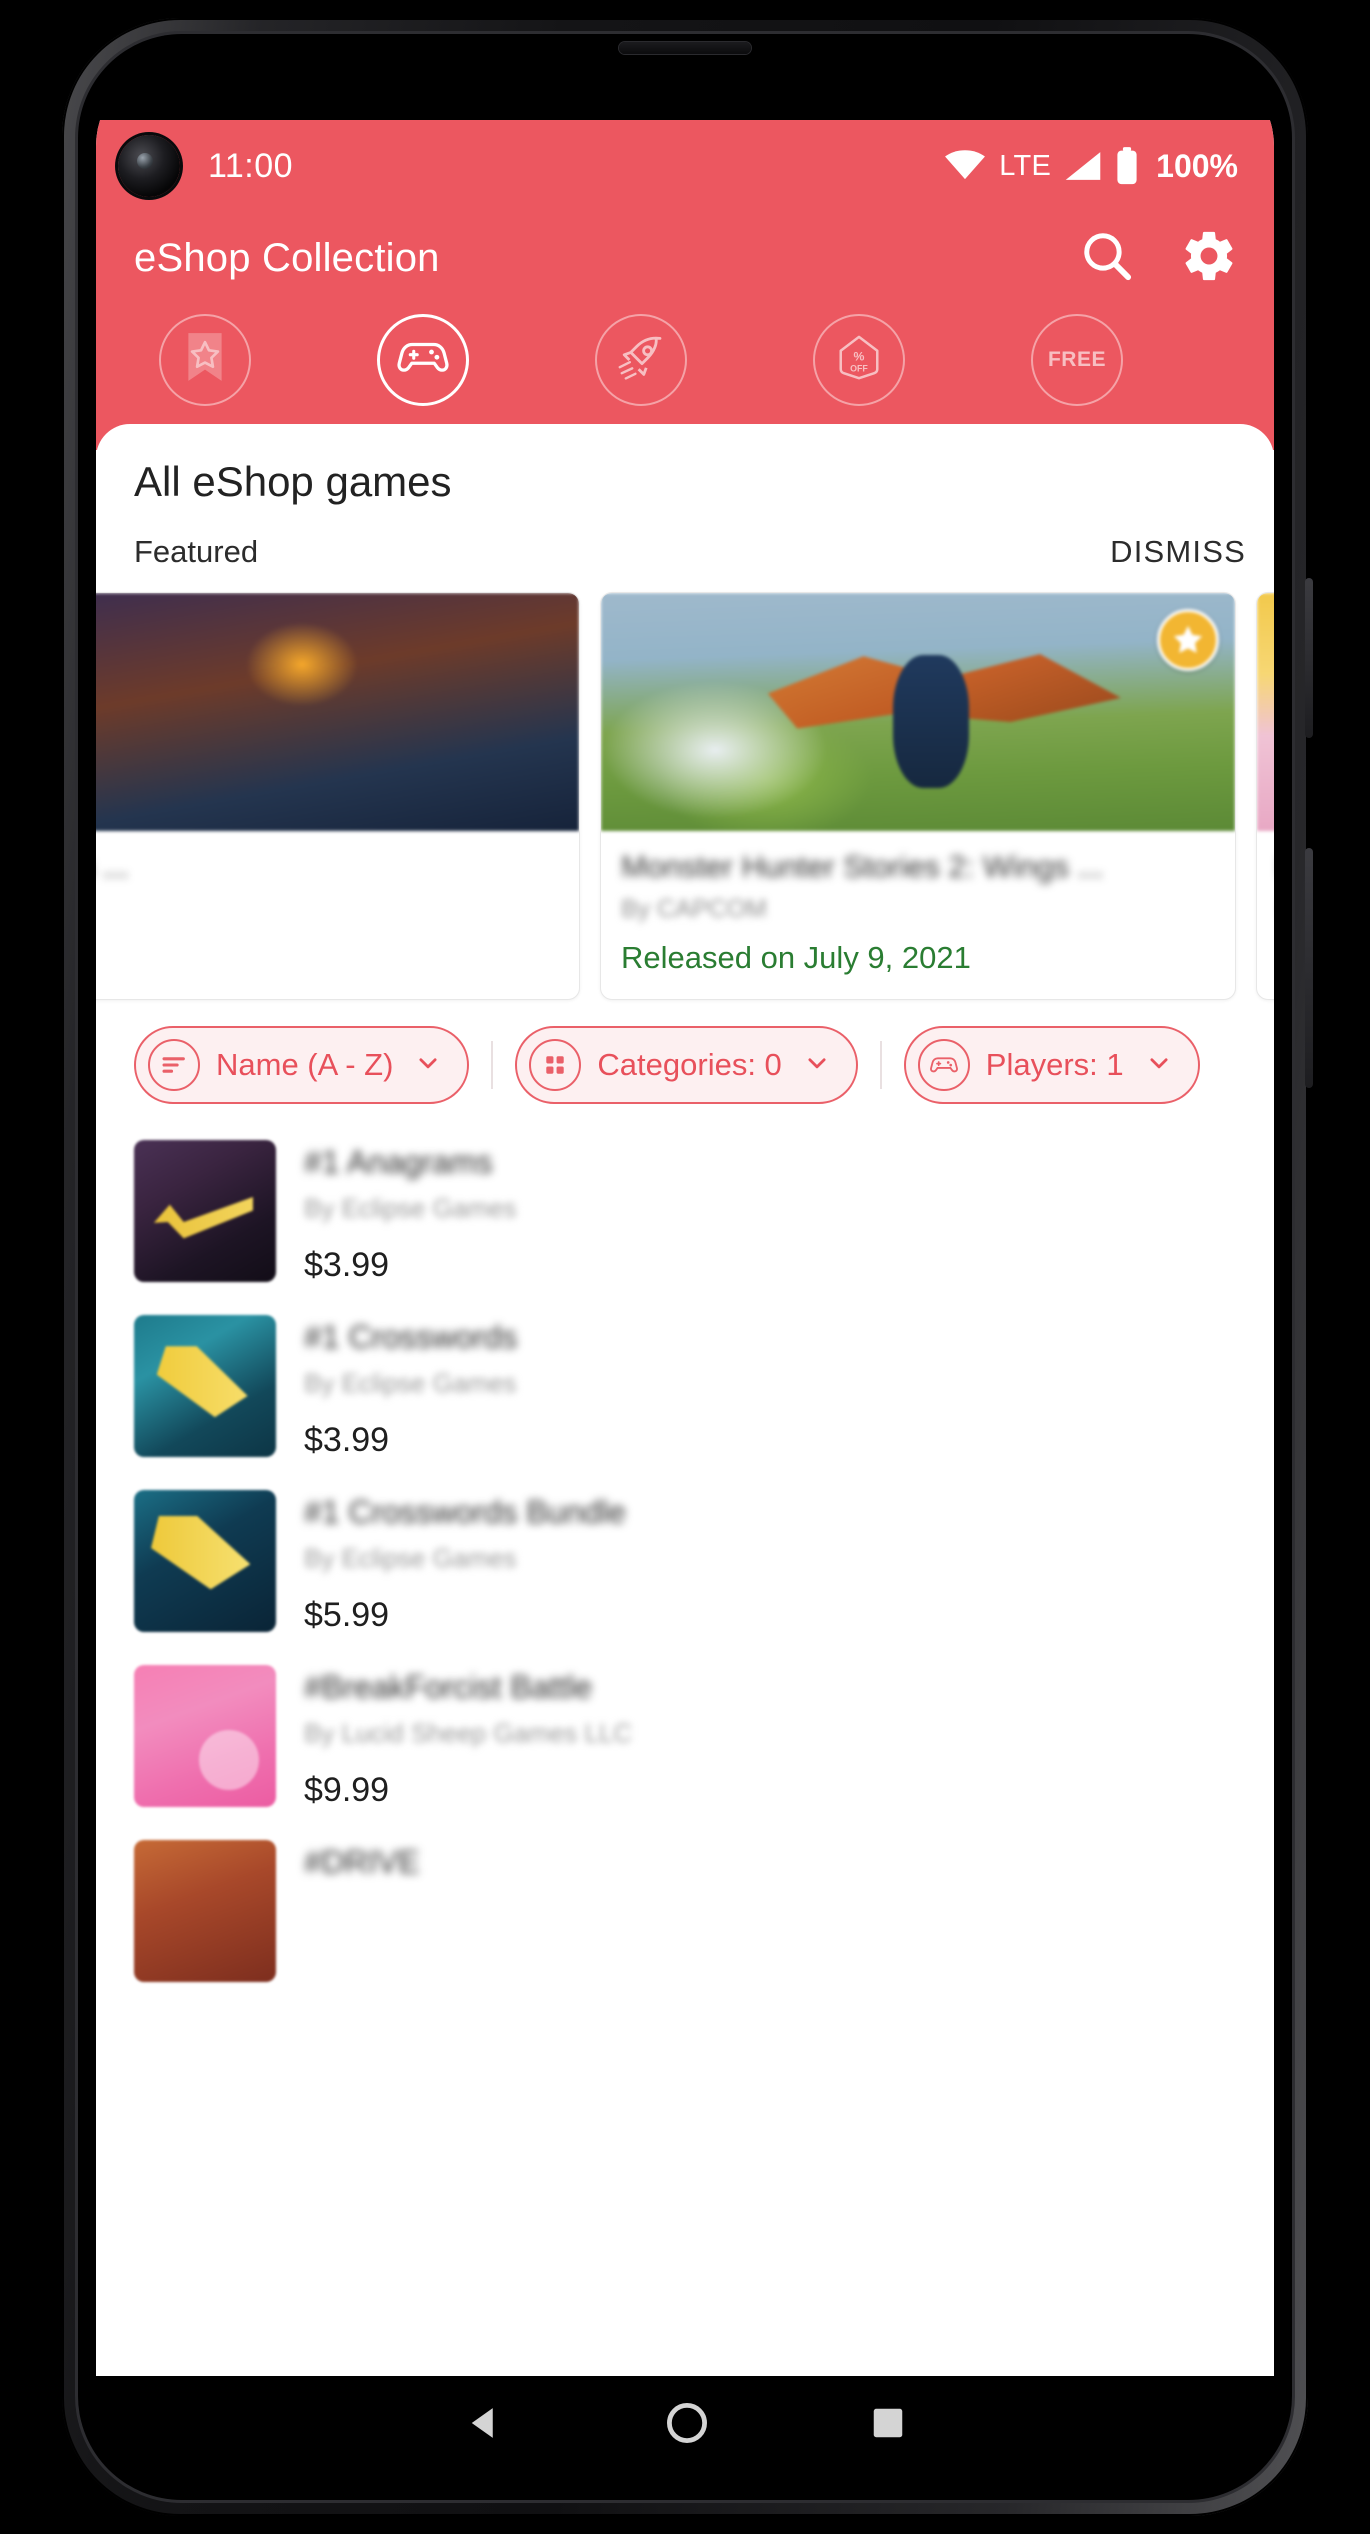 The height and width of the screenshot is (2534, 1370). What do you see at coordinates (1309, 968) in the screenshot?
I see `volume-button` at bounding box center [1309, 968].